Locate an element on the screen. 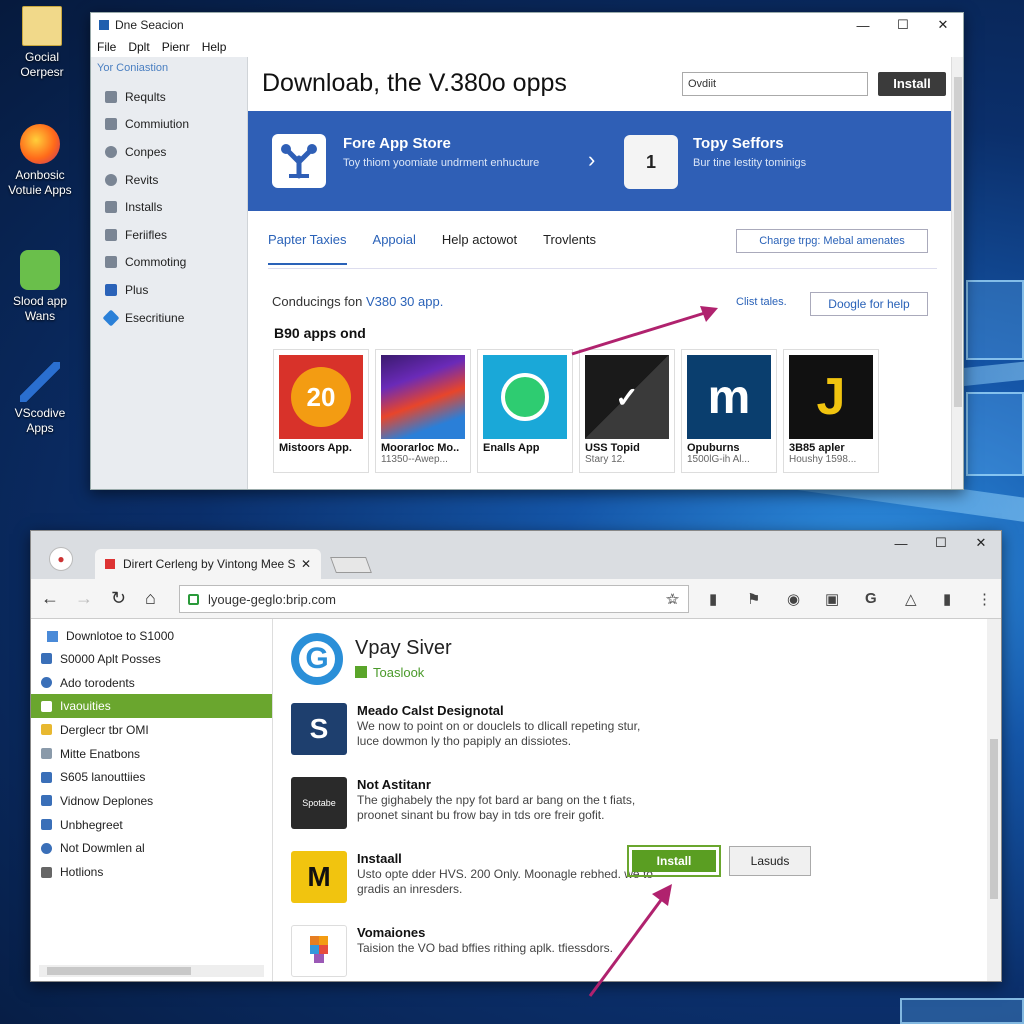 The width and height of the screenshot is (1024, 1024). left-panel-item: Not Dowmlen al is located at coordinates (151, 849).